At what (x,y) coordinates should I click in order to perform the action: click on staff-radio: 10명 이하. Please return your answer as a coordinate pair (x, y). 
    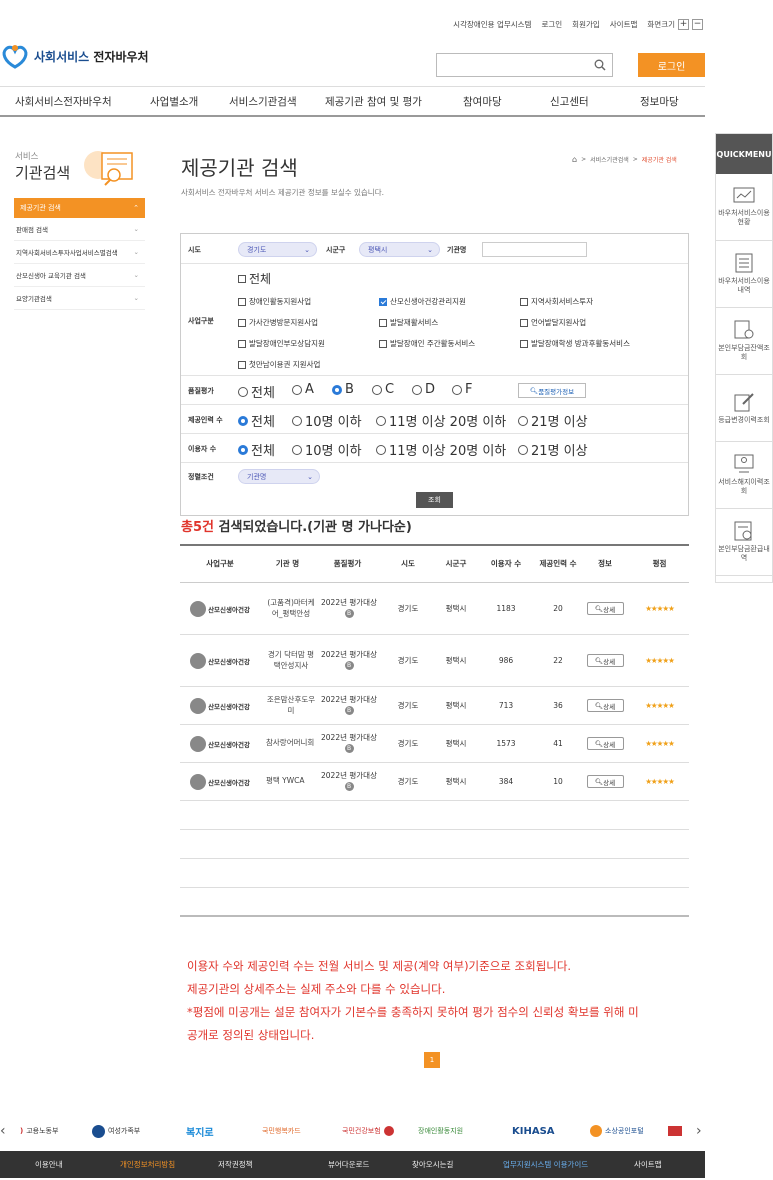
    Looking at the image, I should click on (327, 420).